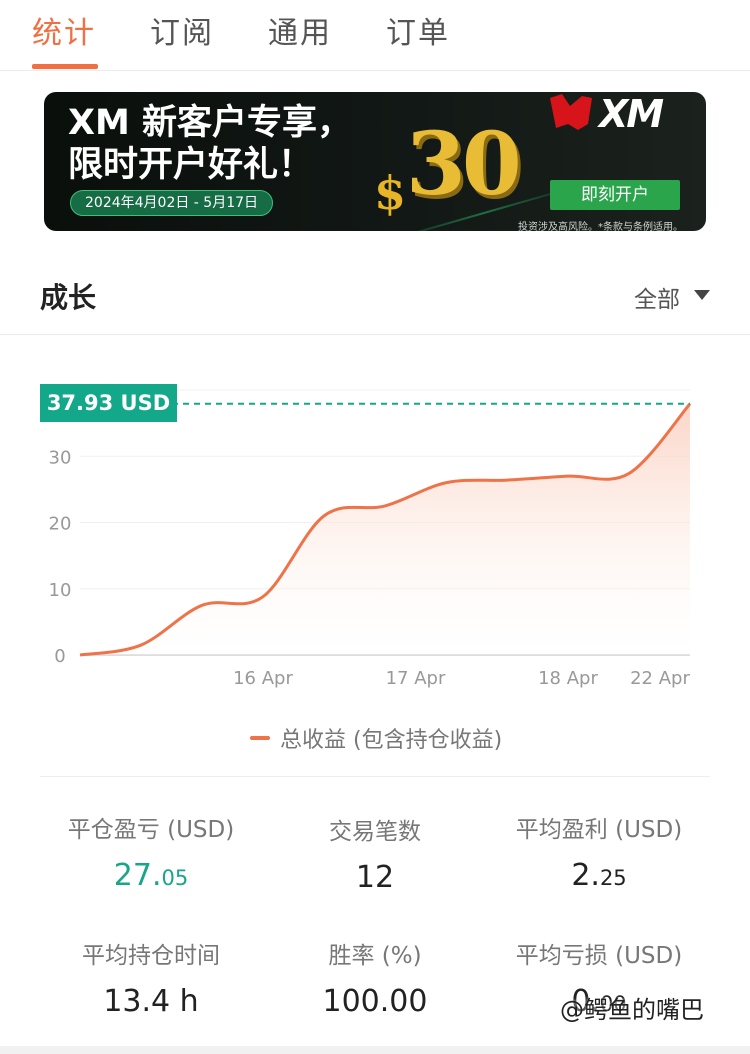 This screenshot has width=750, height=1054. I want to click on stat-value: 13.4 h, so click(151, 1001).